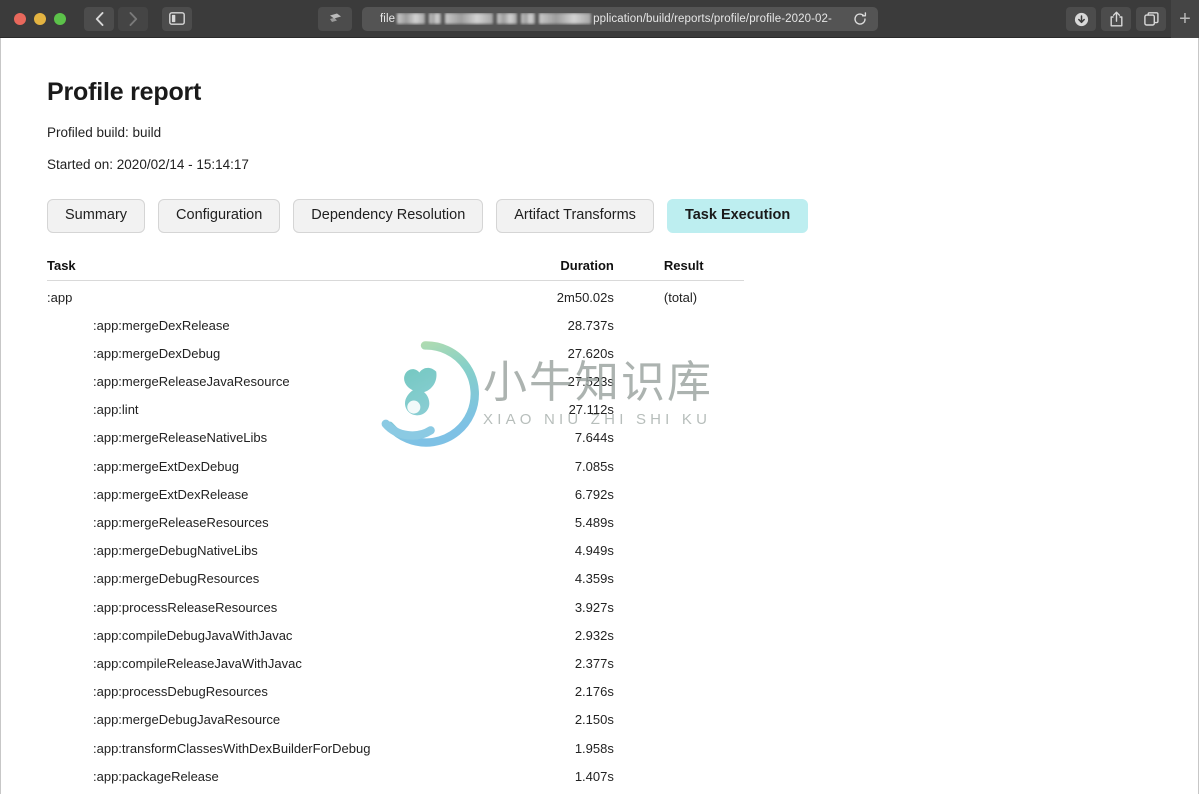 The height and width of the screenshot is (794, 1199). I want to click on tab-overview-button, so click(1151, 19).